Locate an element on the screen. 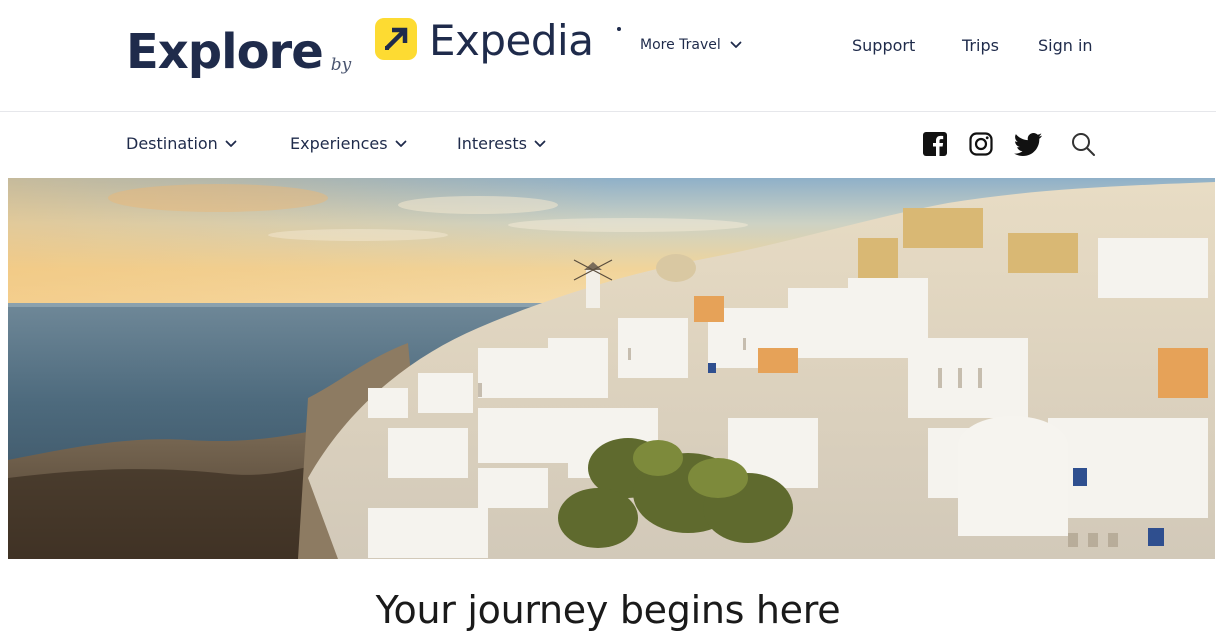  nav-destination-label: Destination is located at coordinates (172, 143).